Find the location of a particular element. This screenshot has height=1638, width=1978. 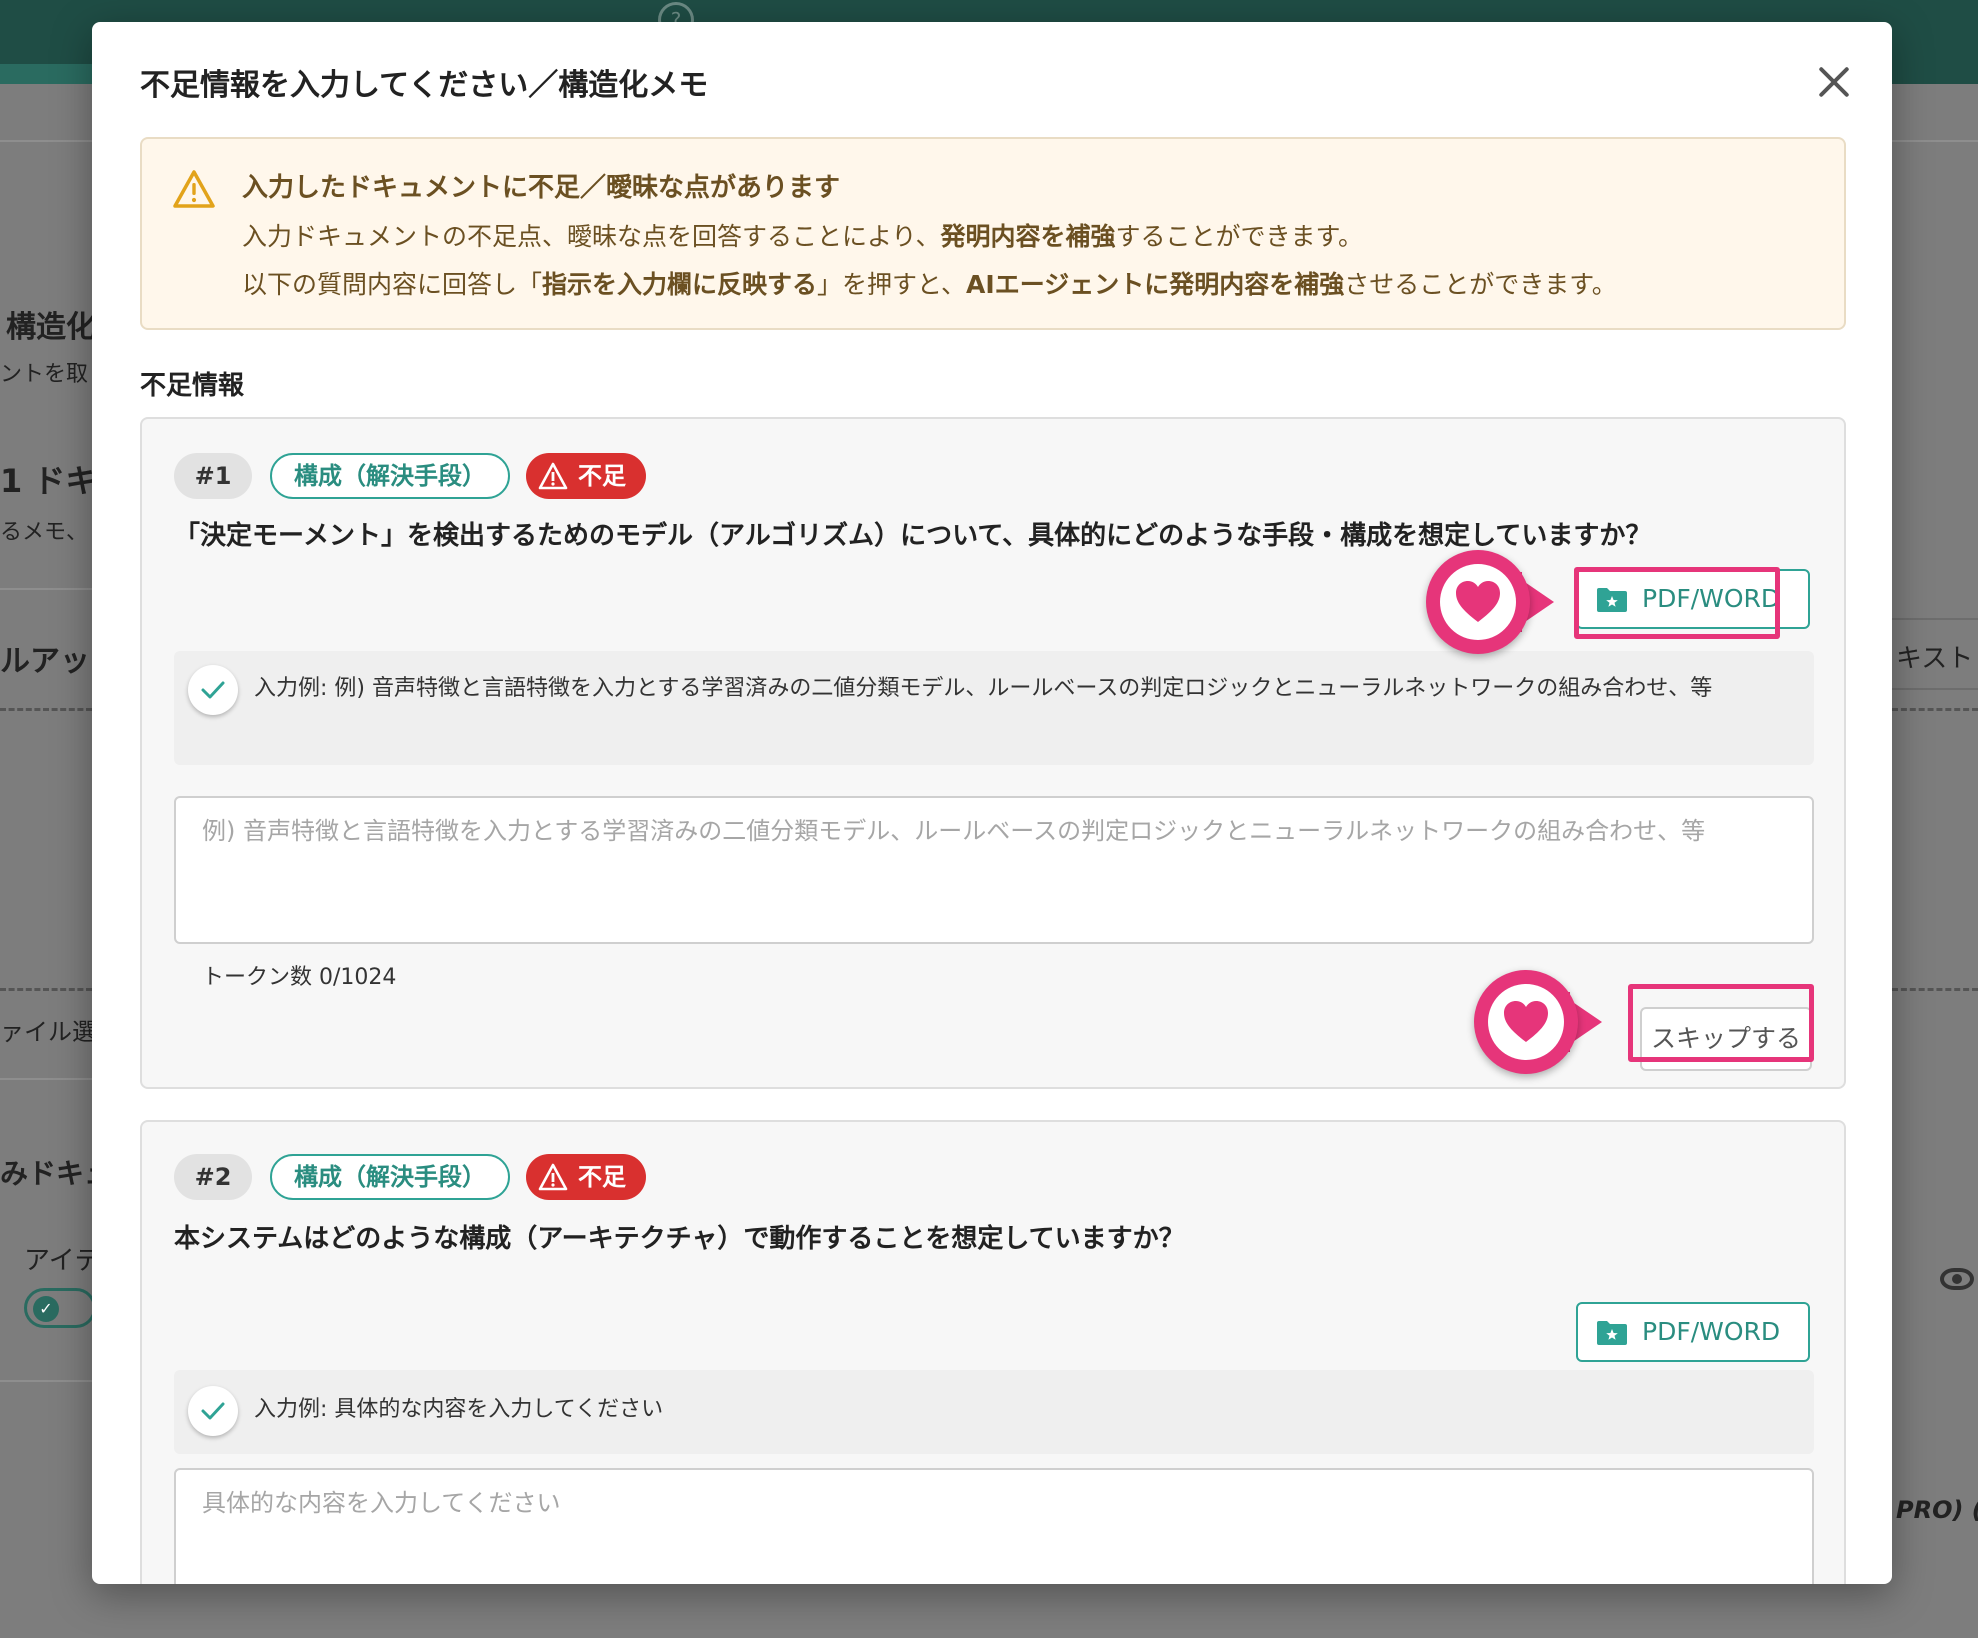

alert-text: することができます。 is located at coordinates (1239, 236).